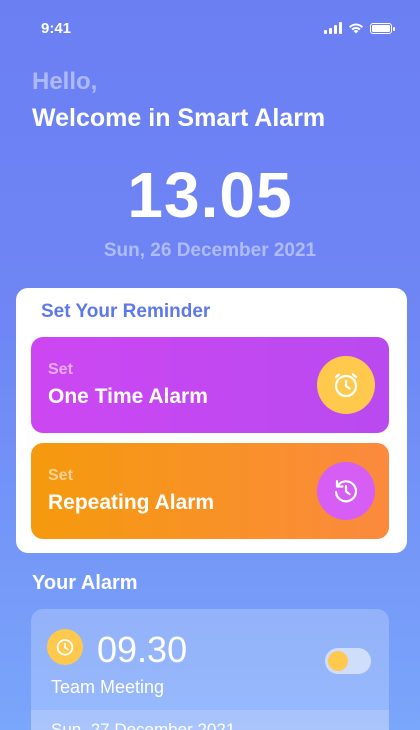 This screenshot has width=420, height=730. Describe the element at coordinates (131, 502) in the screenshot. I see `repeating-alarm-label: Repeating Alarm` at that location.